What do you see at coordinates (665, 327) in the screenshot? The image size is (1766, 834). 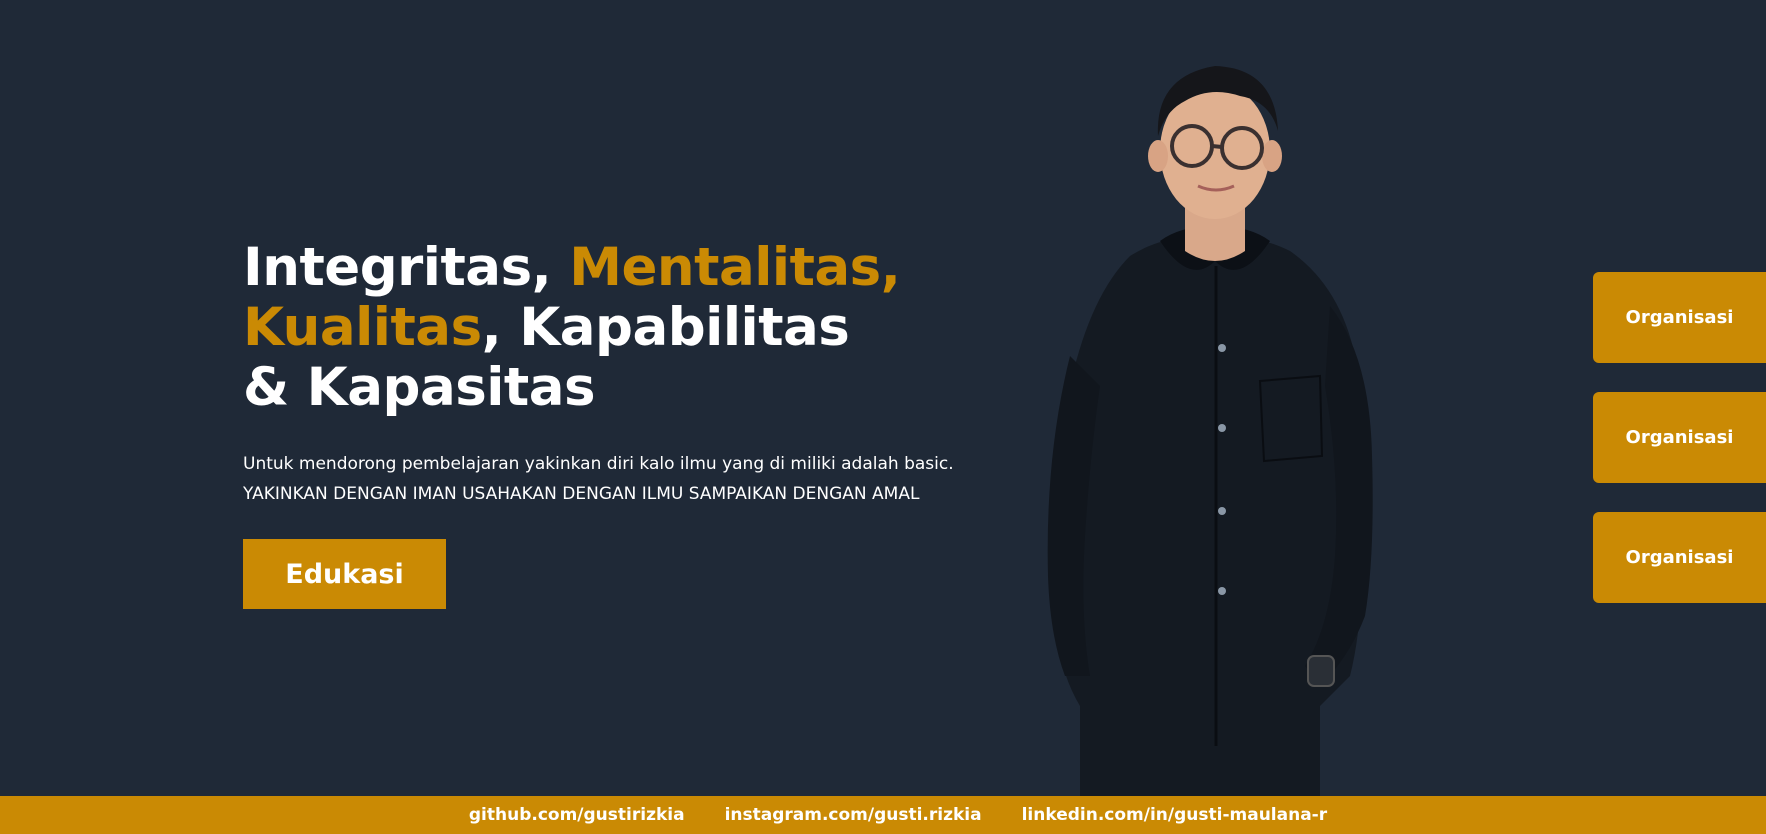 I see `headline-part-kapabilitas: , Kapabilitas` at bounding box center [665, 327].